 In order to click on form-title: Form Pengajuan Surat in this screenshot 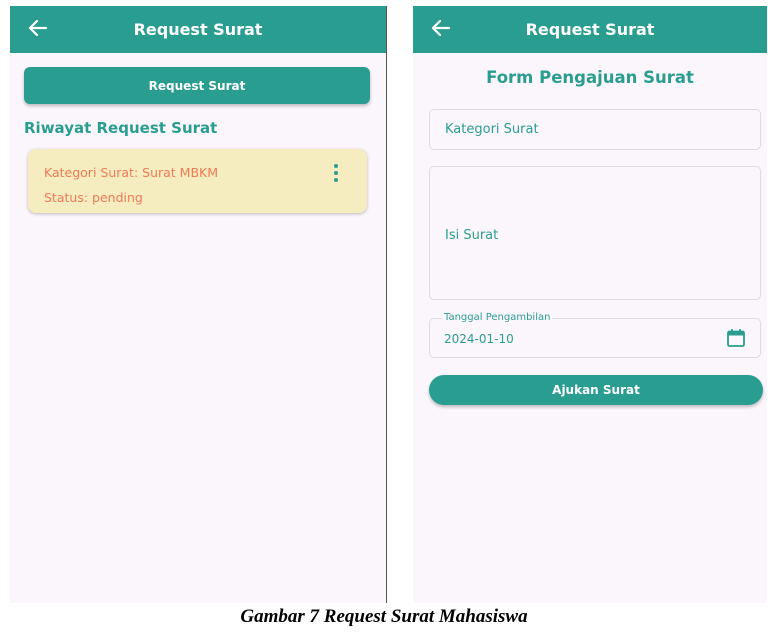, I will do `click(590, 77)`.